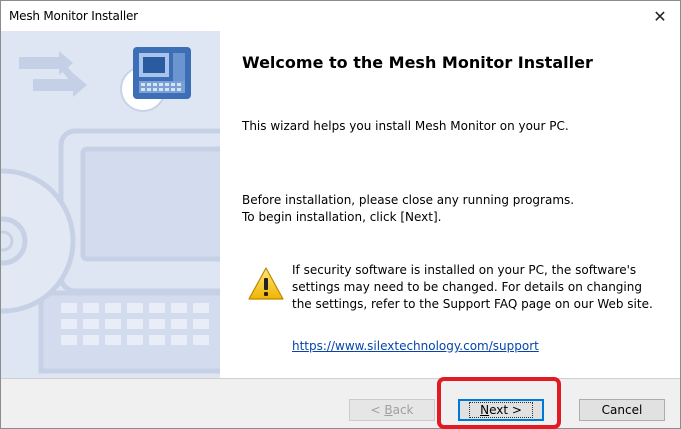 The height and width of the screenshot is (429, 681). What do you see at coordinates (505, 410) in the screenshot?
I see `next-button-label: ext >` at bounding box center [505, 410].